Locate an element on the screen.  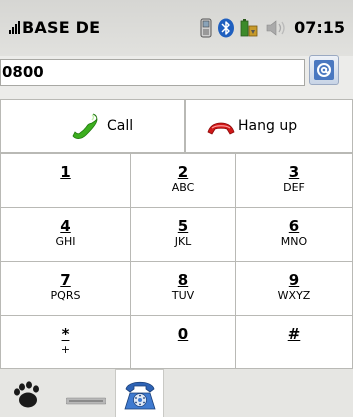
key-digit: 3 is located at coordinates (294, 172).